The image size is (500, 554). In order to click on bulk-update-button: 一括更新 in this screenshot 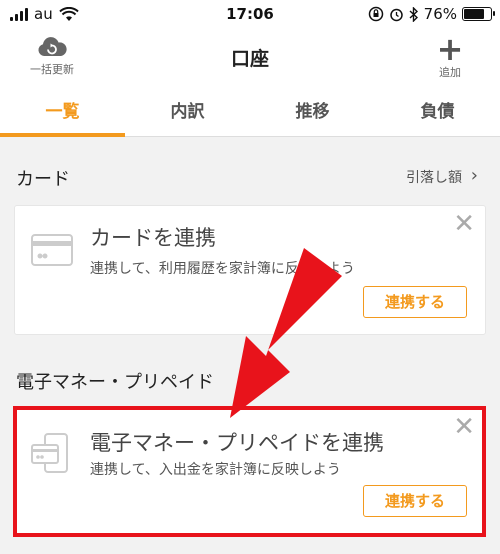, I will do `click(52, 56)`.